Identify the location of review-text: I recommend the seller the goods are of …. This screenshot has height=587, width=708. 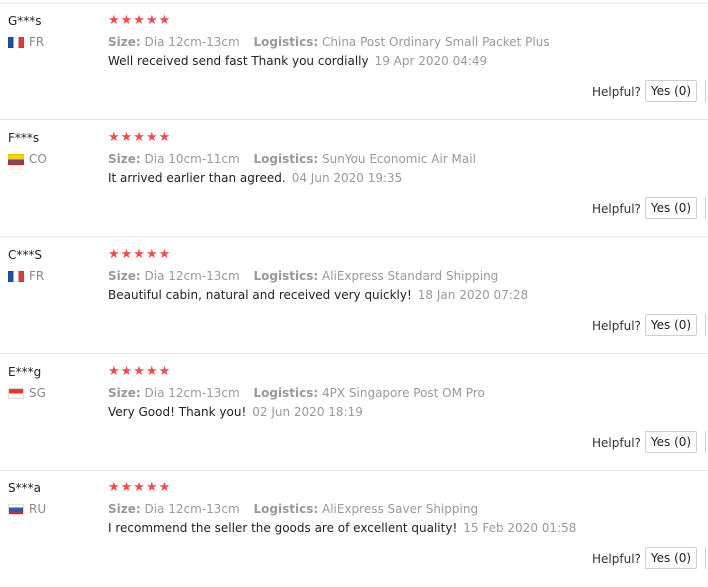
(283, 528).